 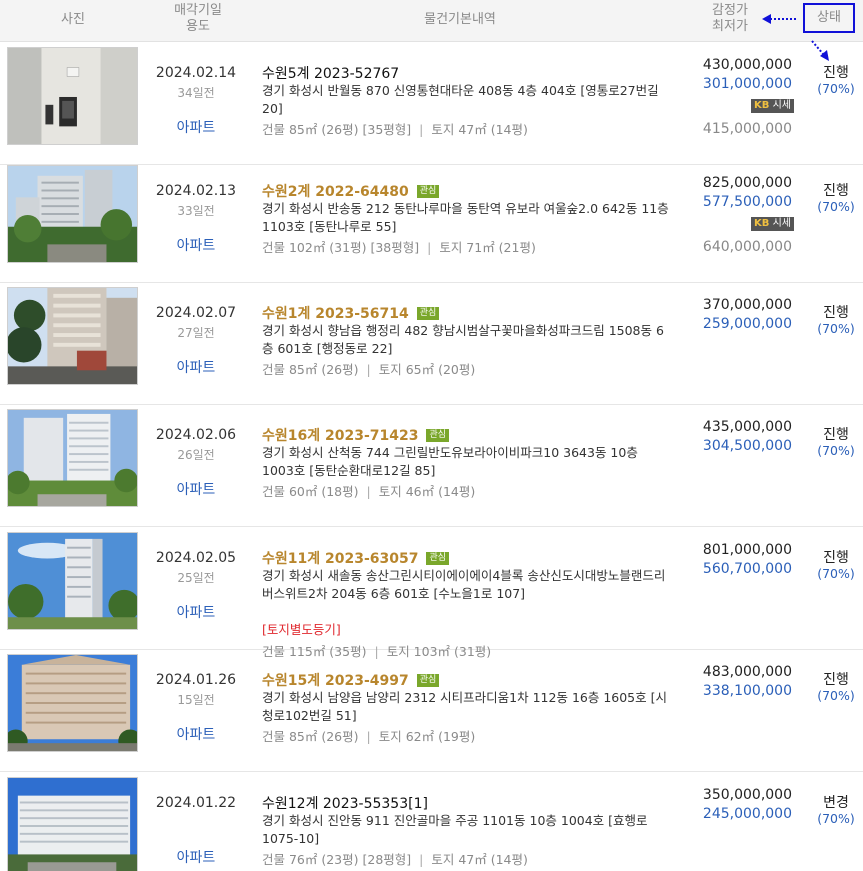 I want to click on auction-date: 2024.01.26, so click(x=196, y=680).